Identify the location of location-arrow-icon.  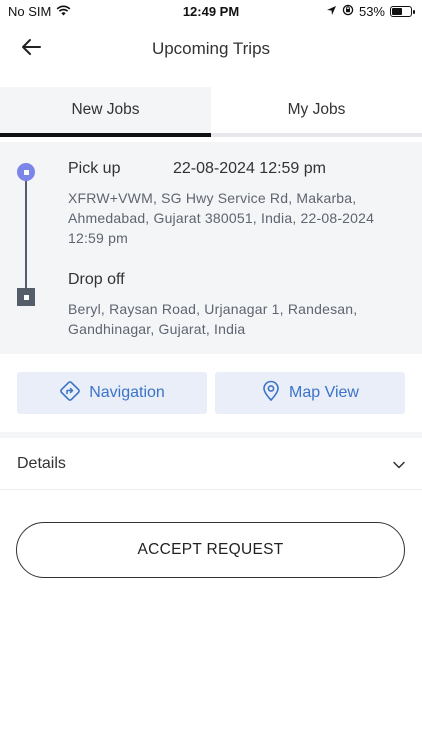
(331, 11).